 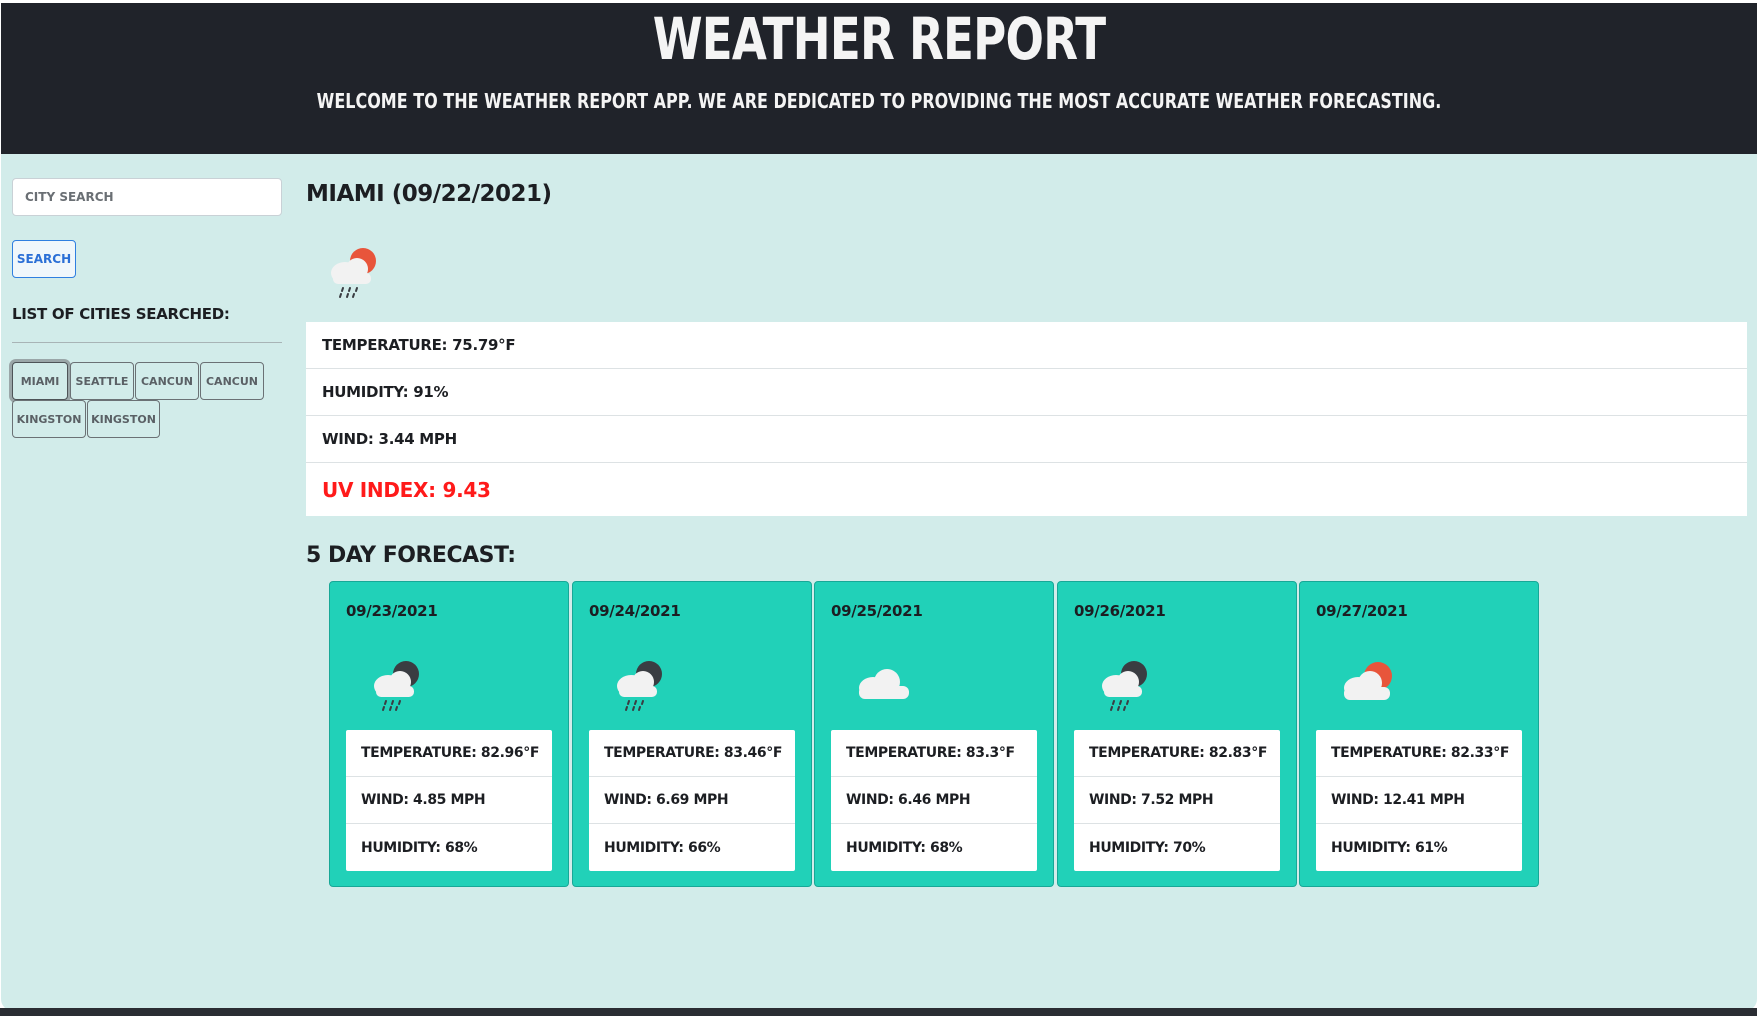 I want to click on city-button-cancun-2: Cancun, so click(x=232, y=381).